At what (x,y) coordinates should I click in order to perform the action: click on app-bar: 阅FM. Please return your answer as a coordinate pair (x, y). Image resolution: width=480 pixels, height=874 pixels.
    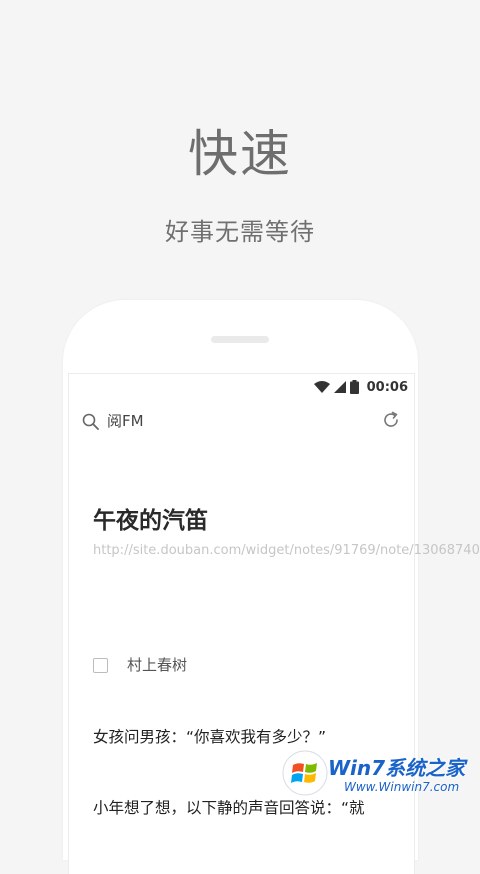
    Looking at the image, I should click on (241, 422).